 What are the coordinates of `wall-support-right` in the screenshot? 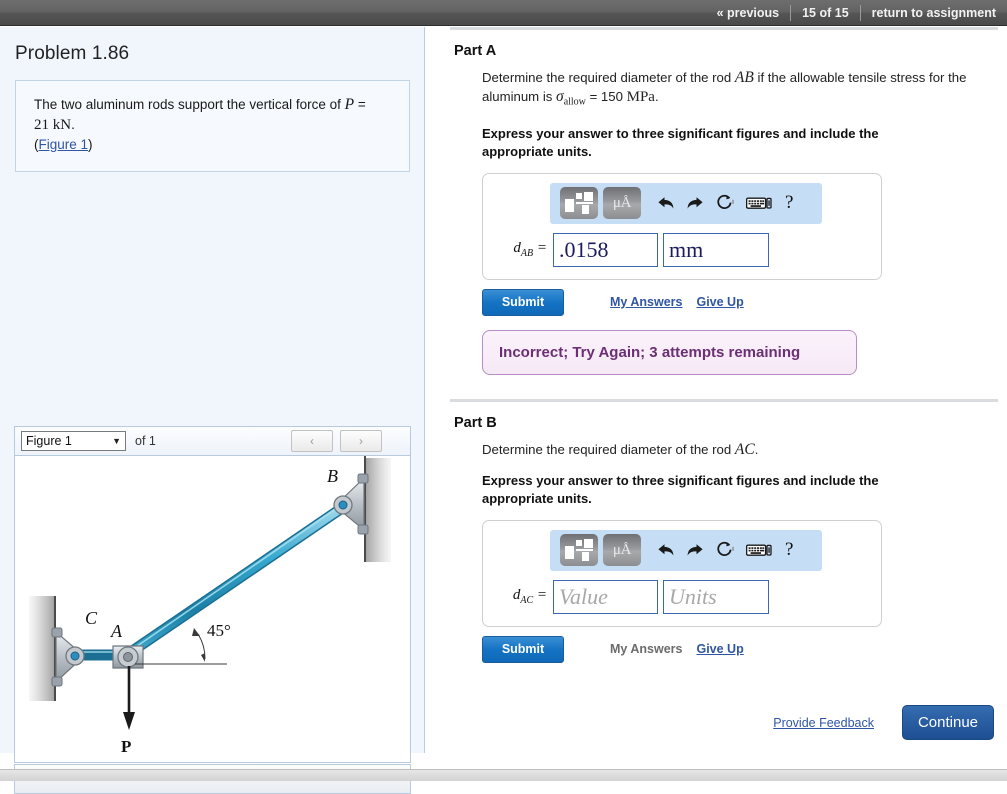 It's located at (377, 509).